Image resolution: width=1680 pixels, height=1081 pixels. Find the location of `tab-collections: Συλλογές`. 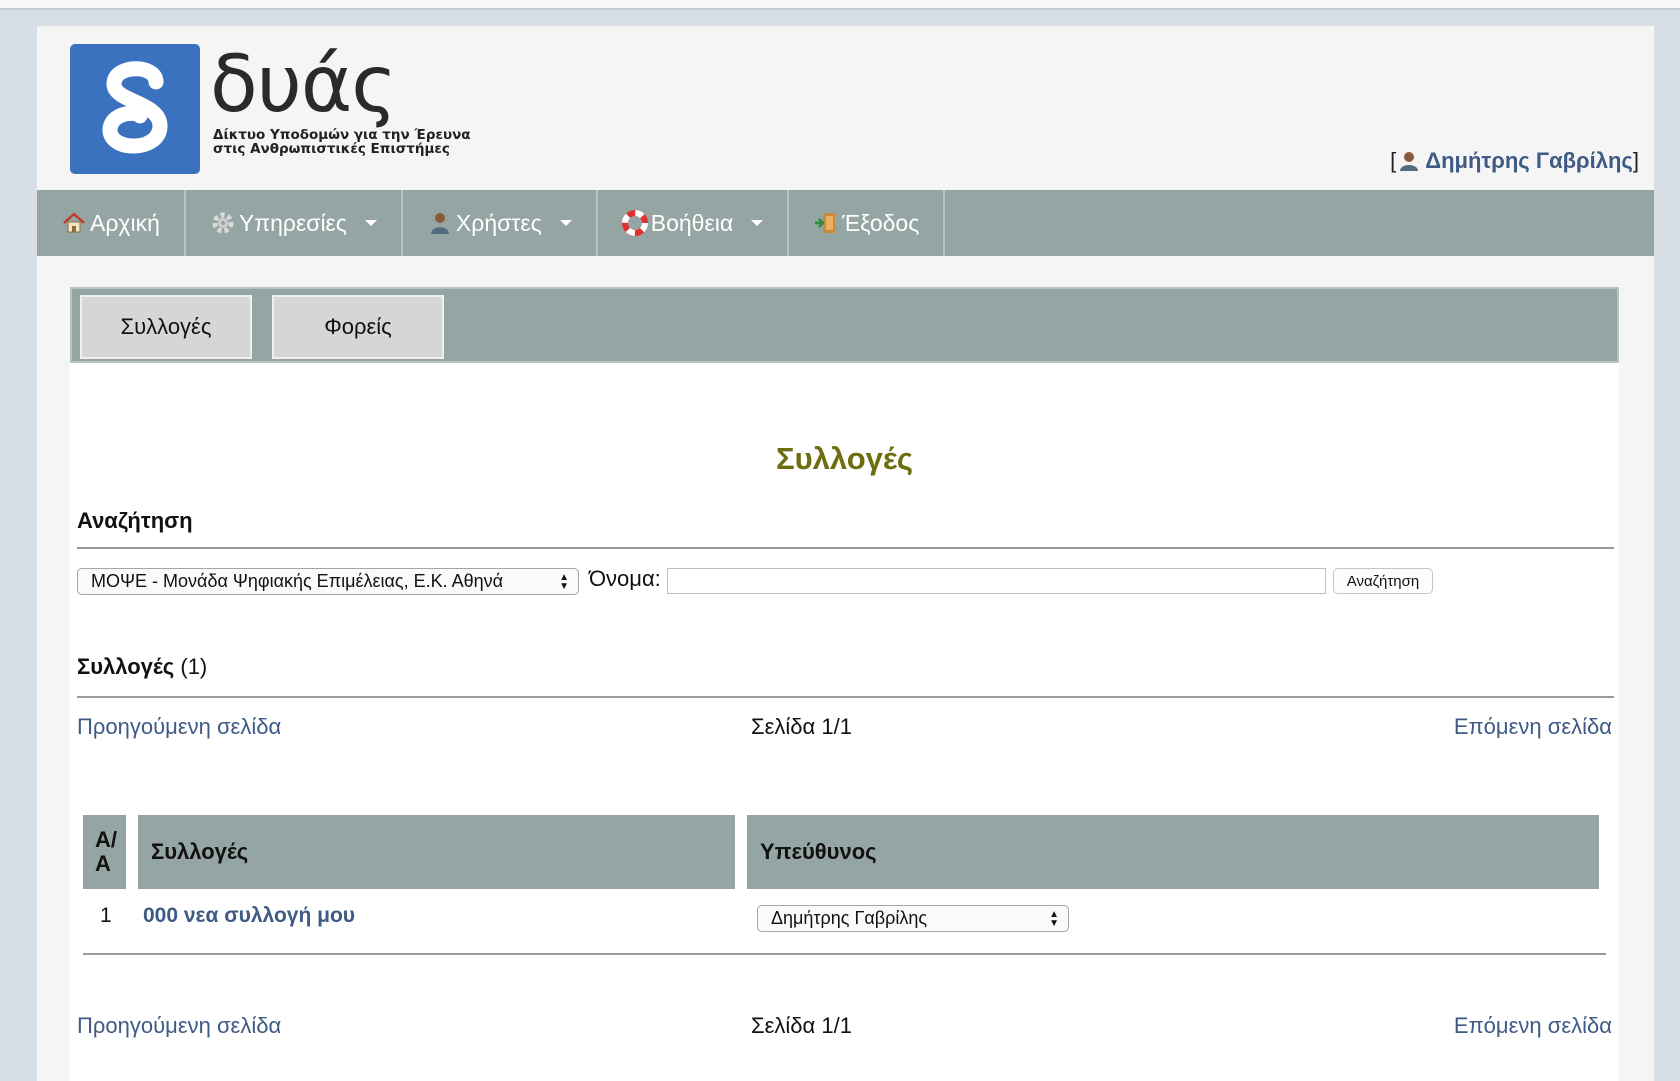

tab-collections: Συλλογές is located at coordinates (166, 327).